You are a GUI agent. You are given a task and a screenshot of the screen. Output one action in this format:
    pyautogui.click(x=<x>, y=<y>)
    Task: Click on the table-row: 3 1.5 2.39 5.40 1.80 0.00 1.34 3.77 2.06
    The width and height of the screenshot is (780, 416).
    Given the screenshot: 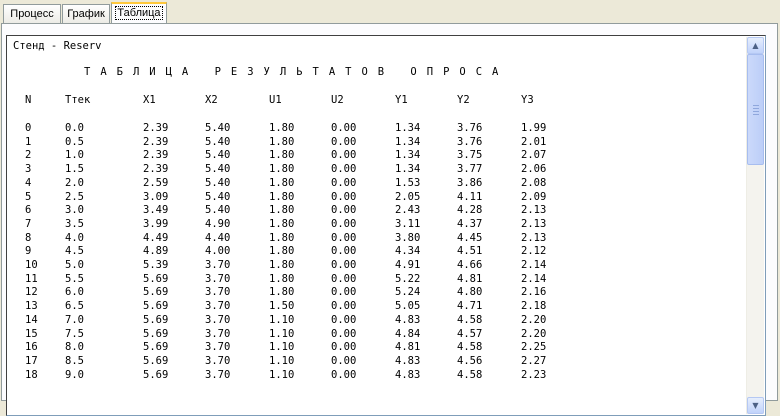 What is the action you would take?
    pyautogui.click(x=363, y=169)
    